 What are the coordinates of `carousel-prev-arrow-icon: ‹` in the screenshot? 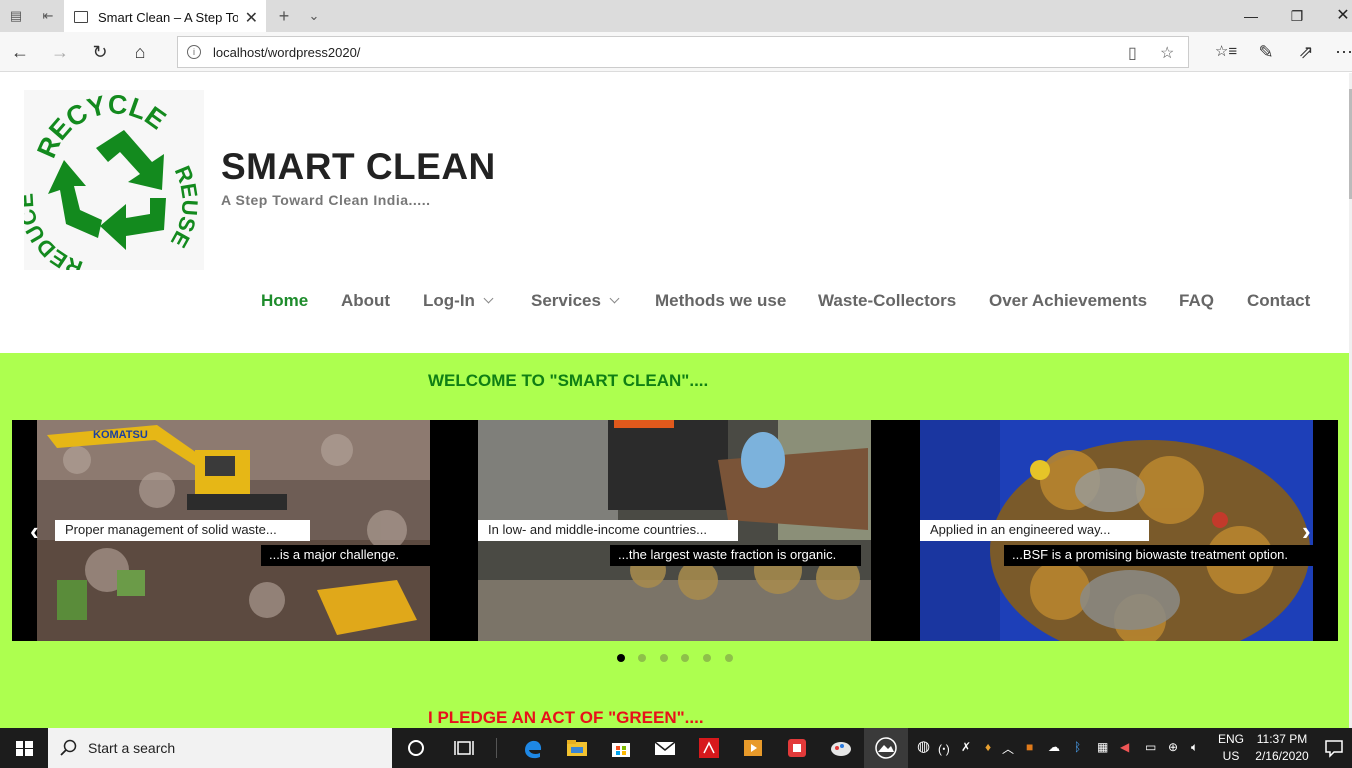 It's located at (34, 531).